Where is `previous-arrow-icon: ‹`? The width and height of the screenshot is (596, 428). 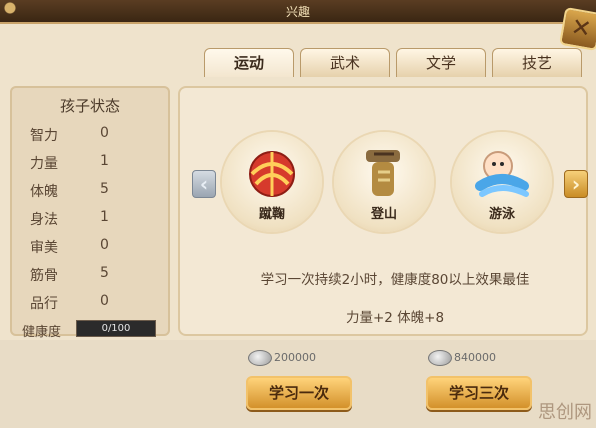
previous-arrow-icon: ‹ is located at coordinates (204, 184).